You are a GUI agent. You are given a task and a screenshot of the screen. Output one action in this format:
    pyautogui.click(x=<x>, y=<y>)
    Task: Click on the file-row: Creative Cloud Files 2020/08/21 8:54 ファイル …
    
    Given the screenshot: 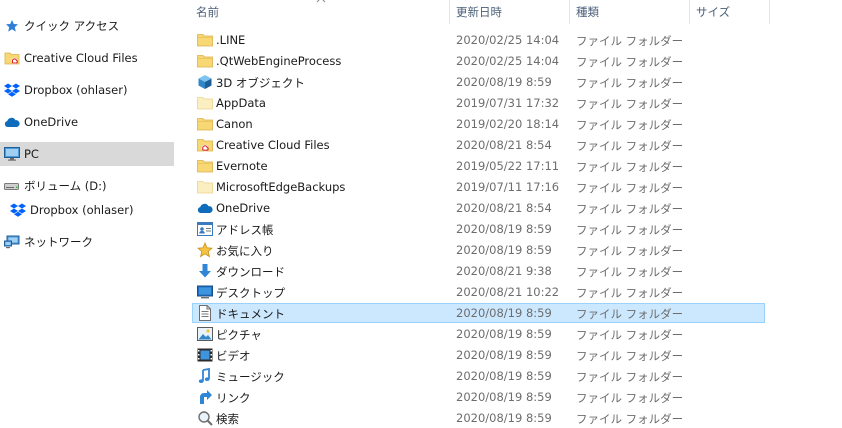 What is the action you would take?
    pyautogui.click(x=478, y=145)
    